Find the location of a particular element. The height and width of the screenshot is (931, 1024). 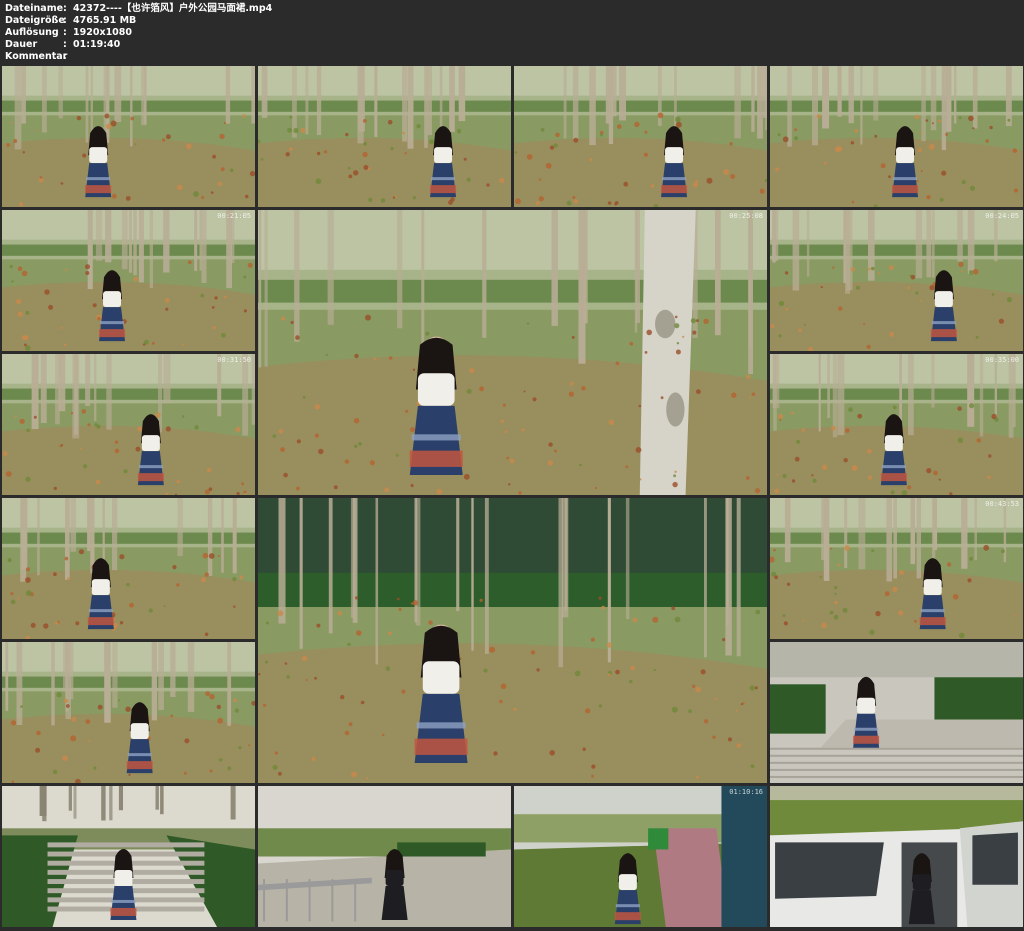

thumbnail-timestamp: 00:25:08 is located at coordinates (746, 216).